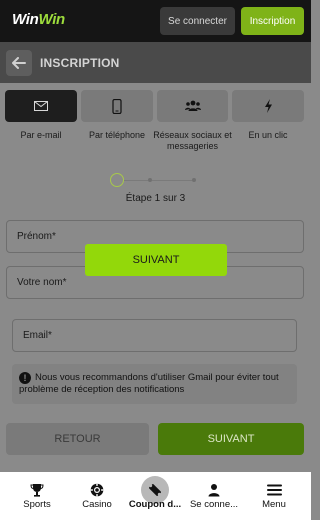 This screenshot has height=520, width=320. Describe the element at coordinates (42, 282) in the screenshot. I see `last-name-placeholder: Votre nom*` at that location.